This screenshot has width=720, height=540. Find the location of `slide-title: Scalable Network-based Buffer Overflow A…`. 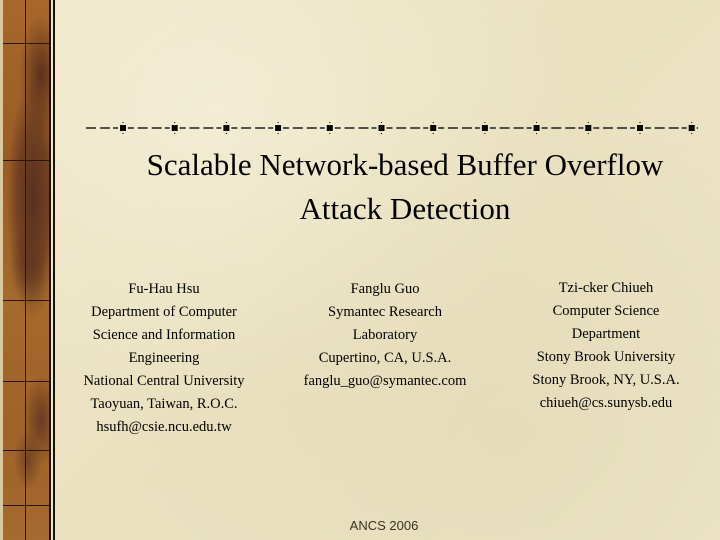

slide-title: Scalable Network-based Buffer Overflow A… is located at coordinates (400, 187).